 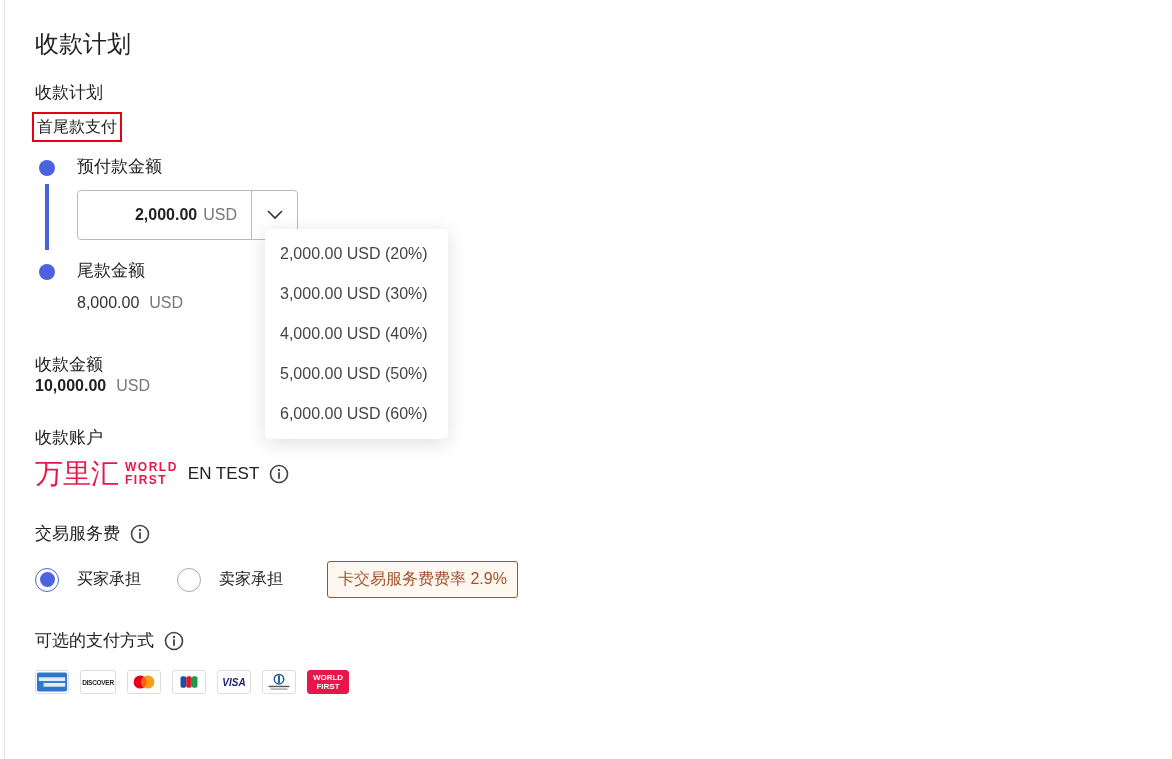 What do you see at coordinates (251, 579) in the screenshot?
I see `radio-label: 卖家承担` at bounding box center [251, 579].